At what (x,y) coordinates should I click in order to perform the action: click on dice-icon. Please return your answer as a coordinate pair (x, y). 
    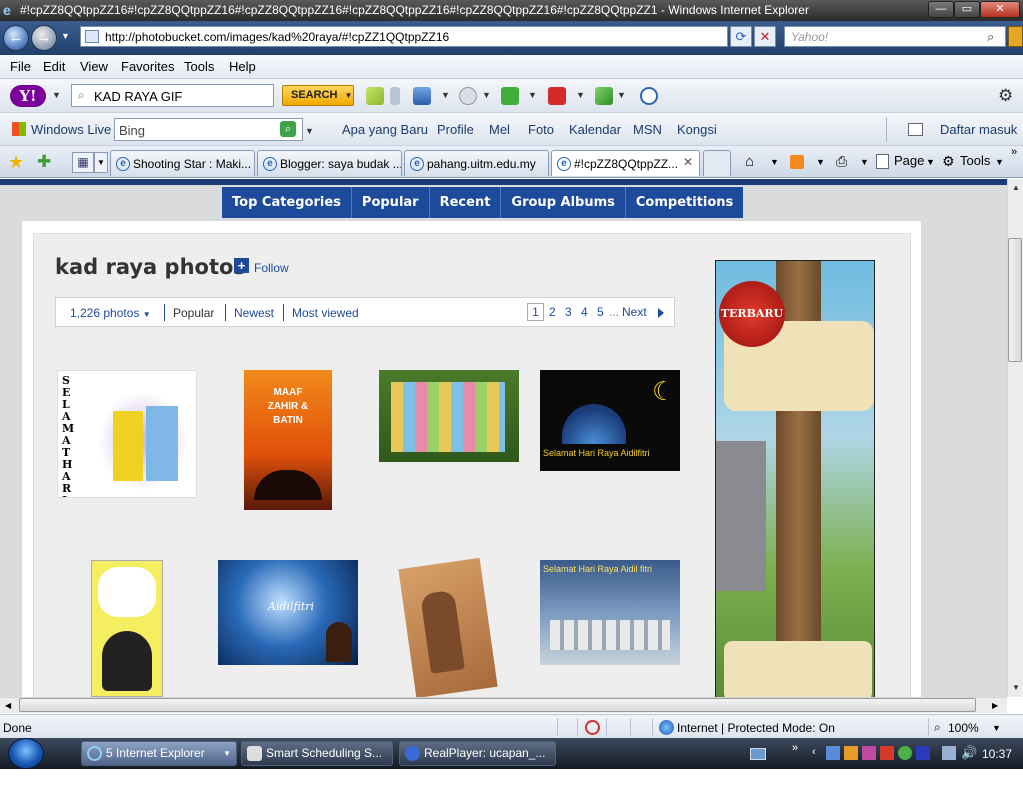
    Looking at the image, I should click on (557, 96).